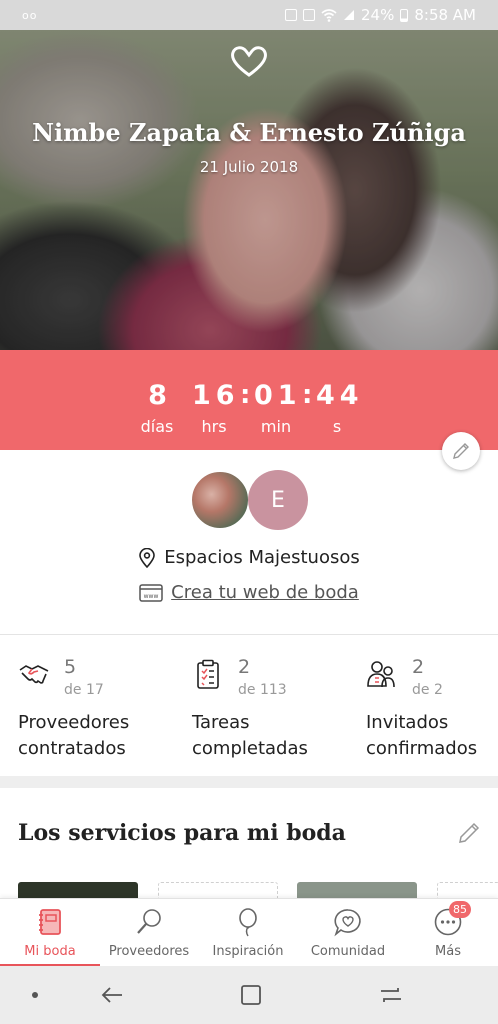  I want to click on stat-label-line: Invitados, so click(407, 722).